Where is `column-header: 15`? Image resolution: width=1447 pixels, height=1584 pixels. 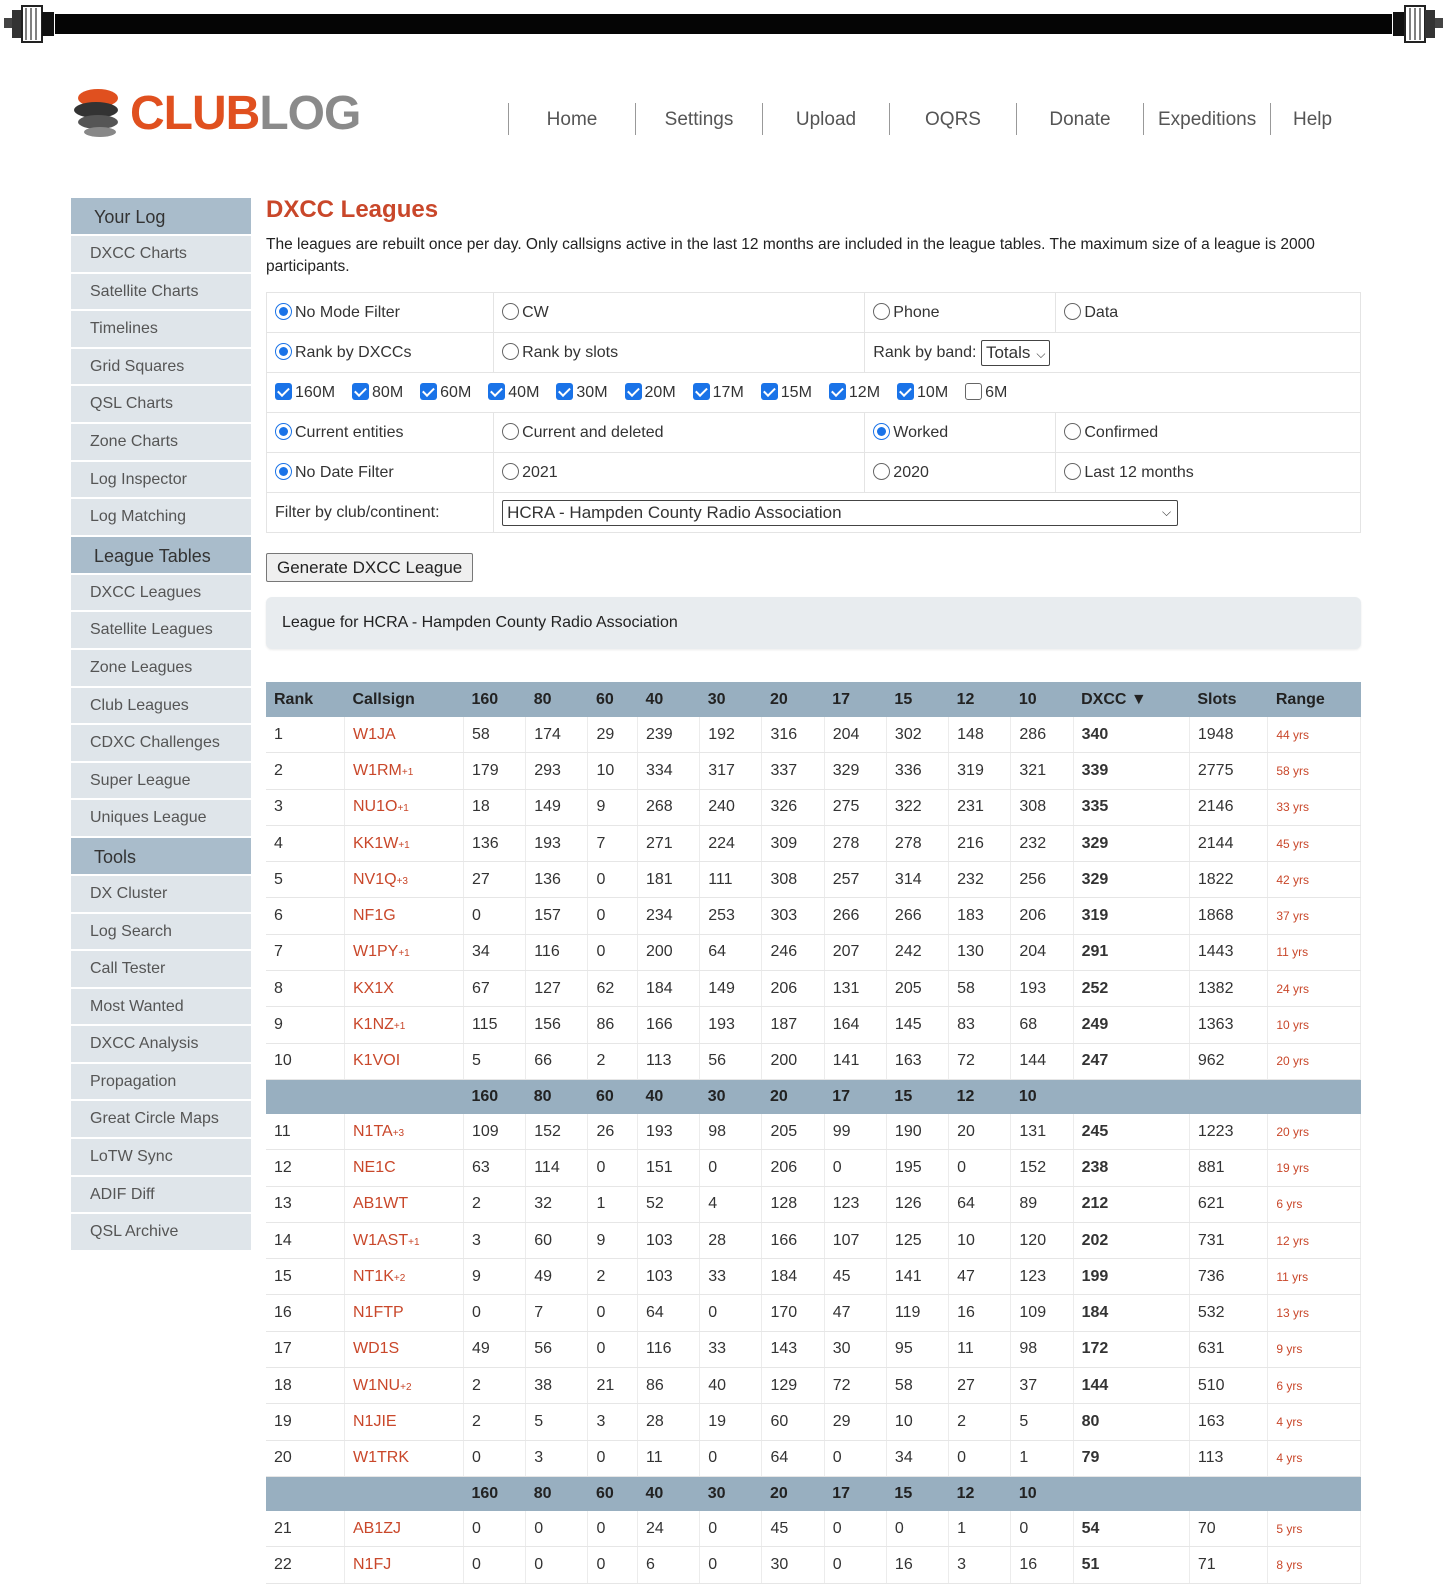
column-header: 15 is located at coordinates (917, 699).